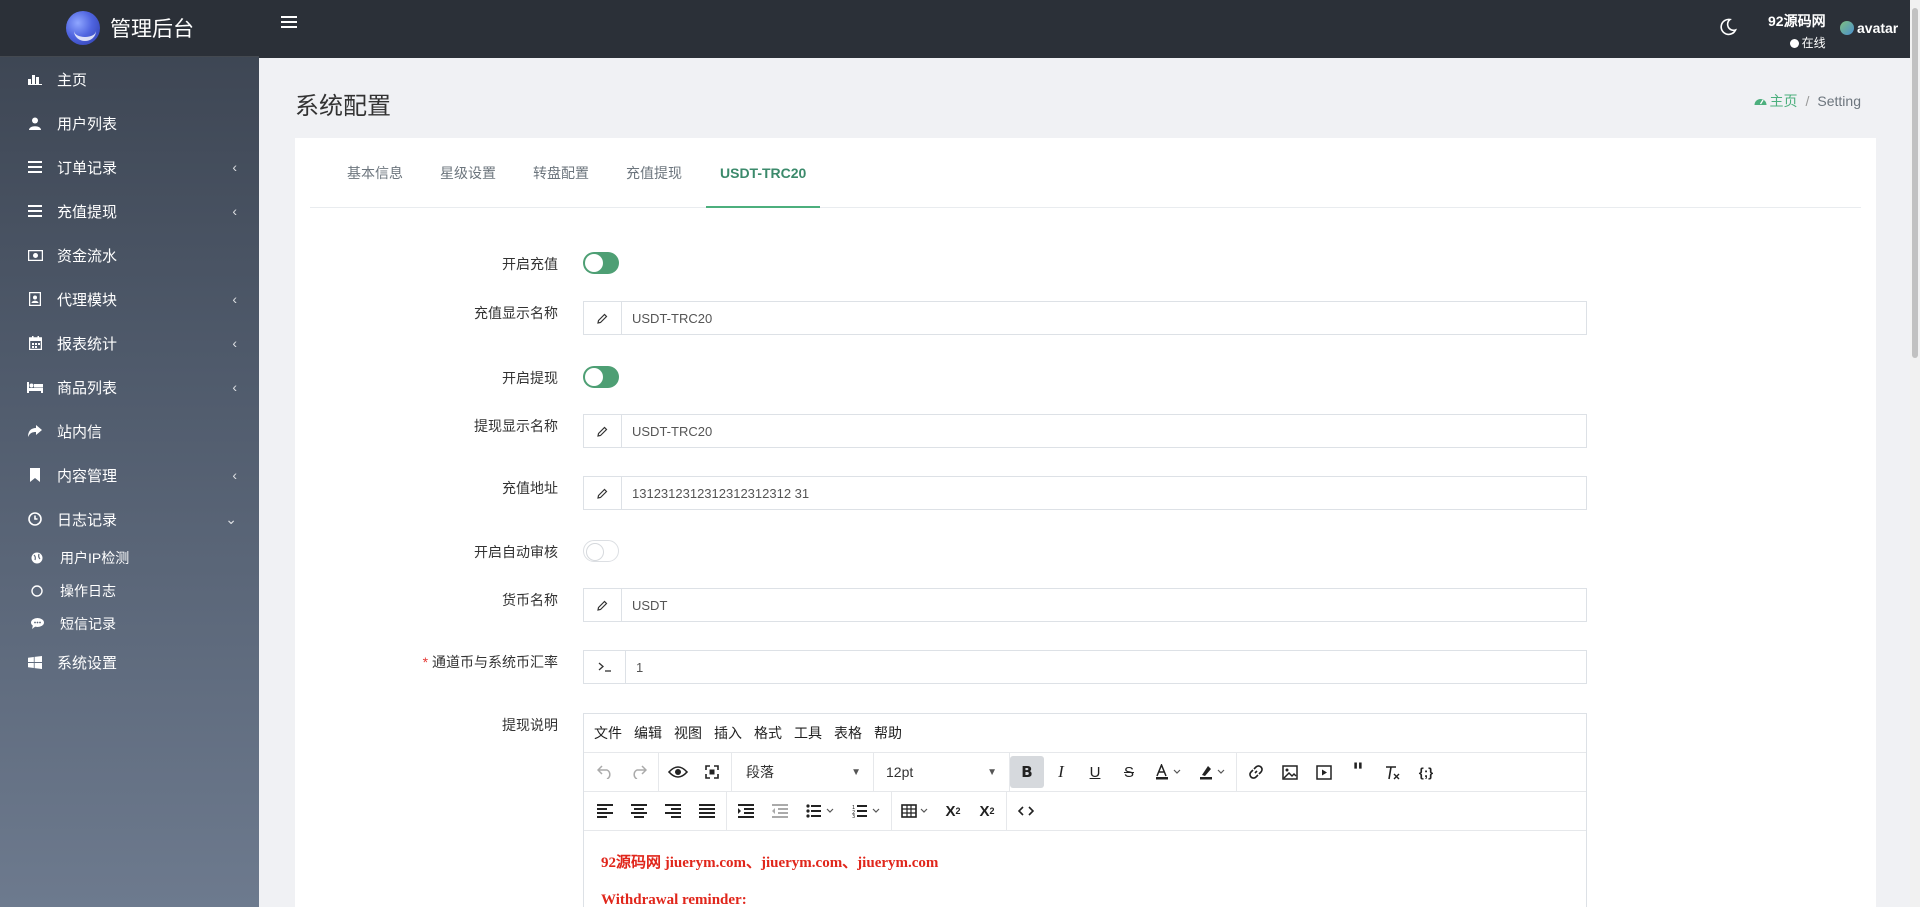 Image resolution: width=1920 pixels, height=907 pixels. I want to click on dark-mode-icon, so click(1728, 27).